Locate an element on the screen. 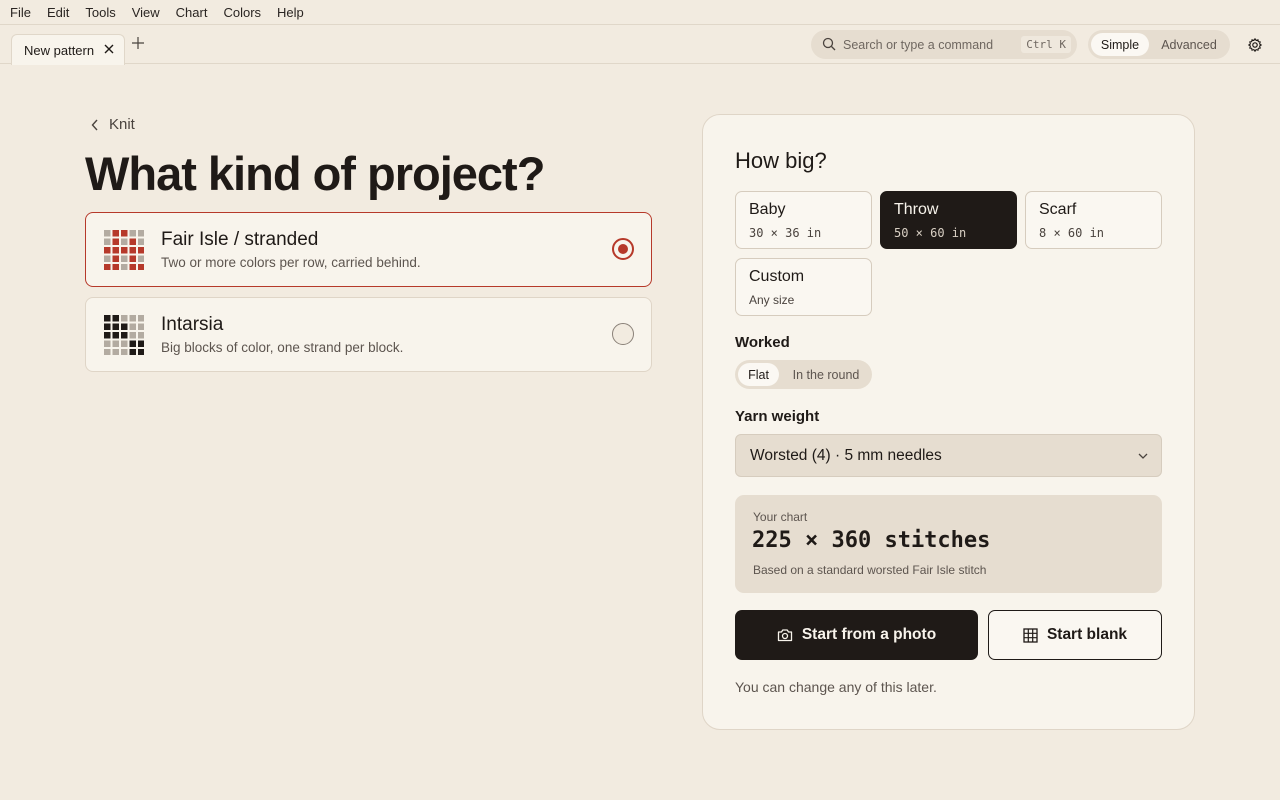 The width and height of the screenshot is (1280, 800). footnote: You can change any of this later. is located at coordinates (836, 687).